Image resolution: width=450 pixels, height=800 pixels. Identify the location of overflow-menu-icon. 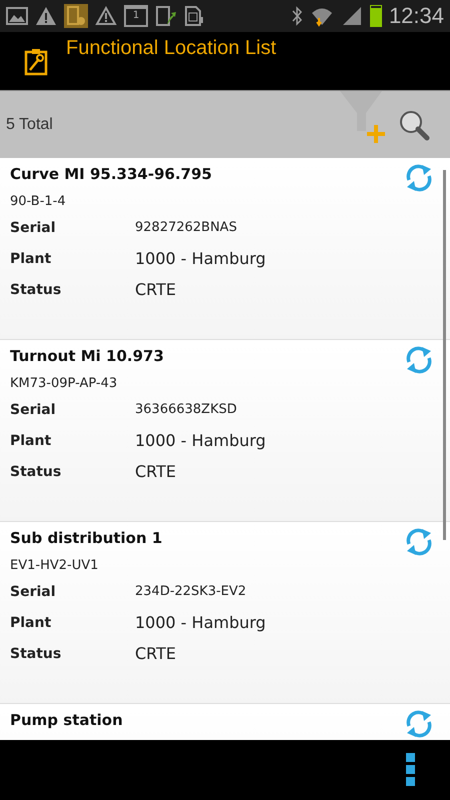
(411, 770).